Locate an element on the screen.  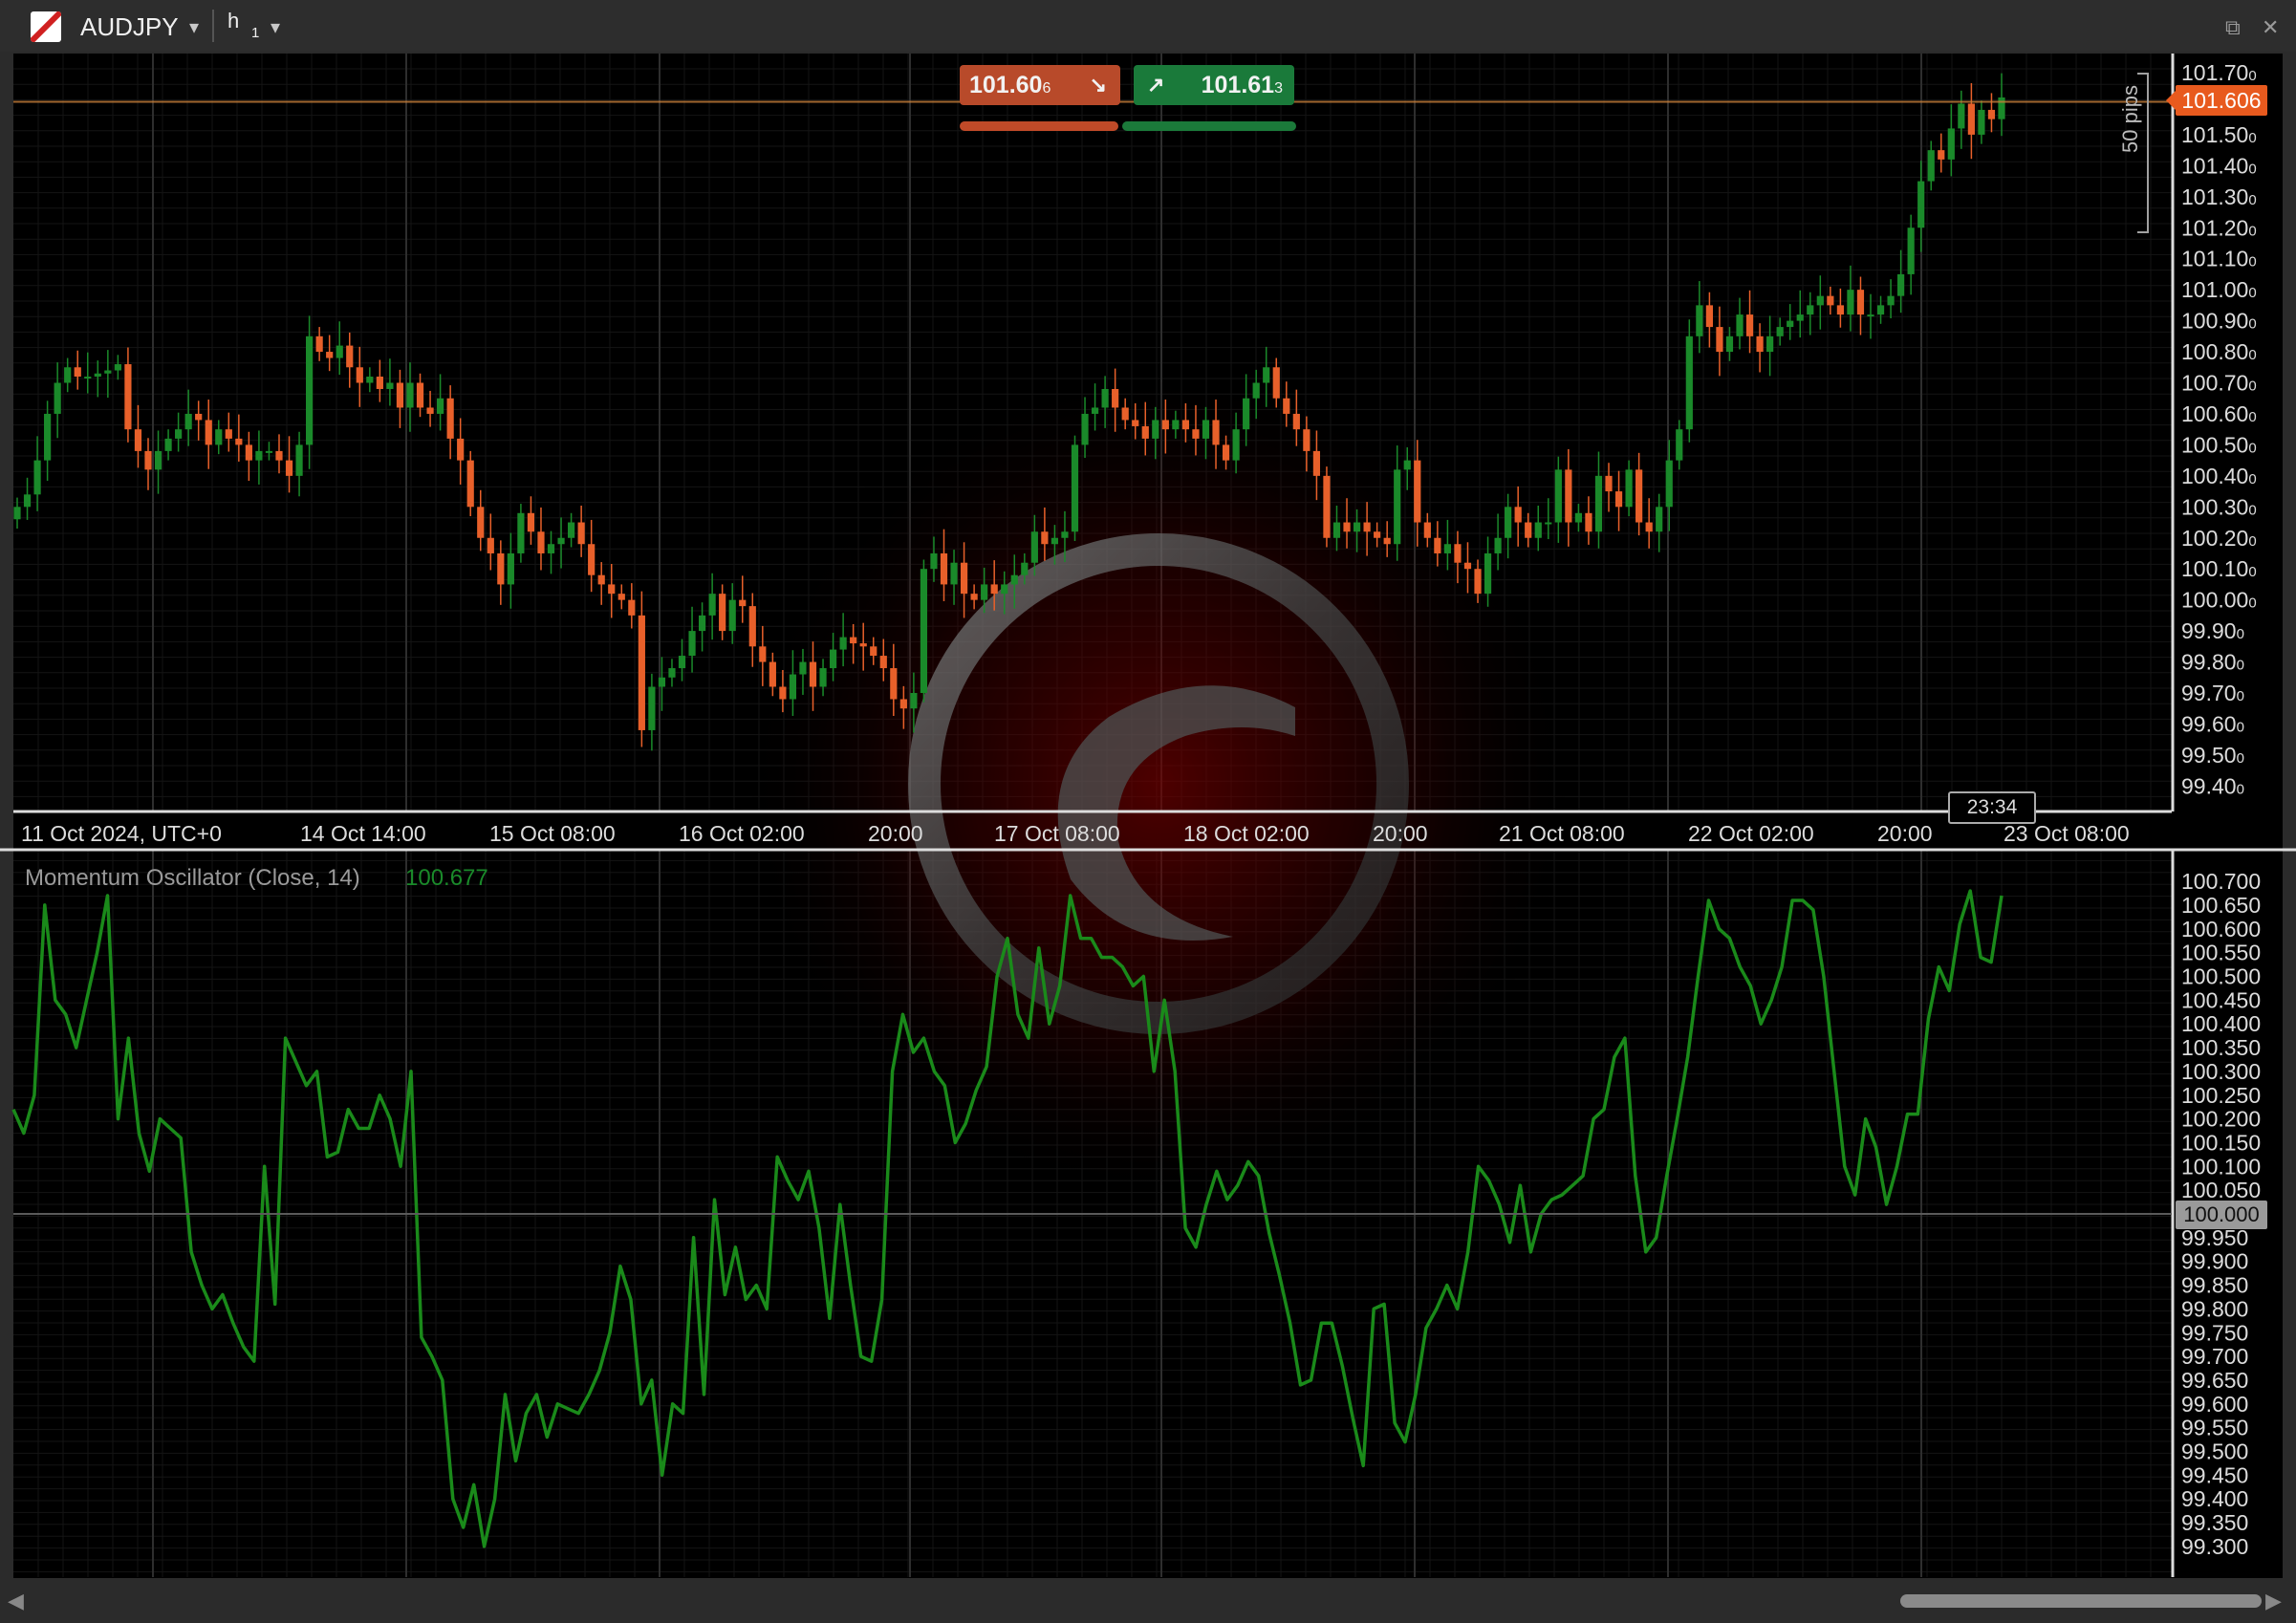
sell-price: 101.60 is located at coordinates (1006, 85).